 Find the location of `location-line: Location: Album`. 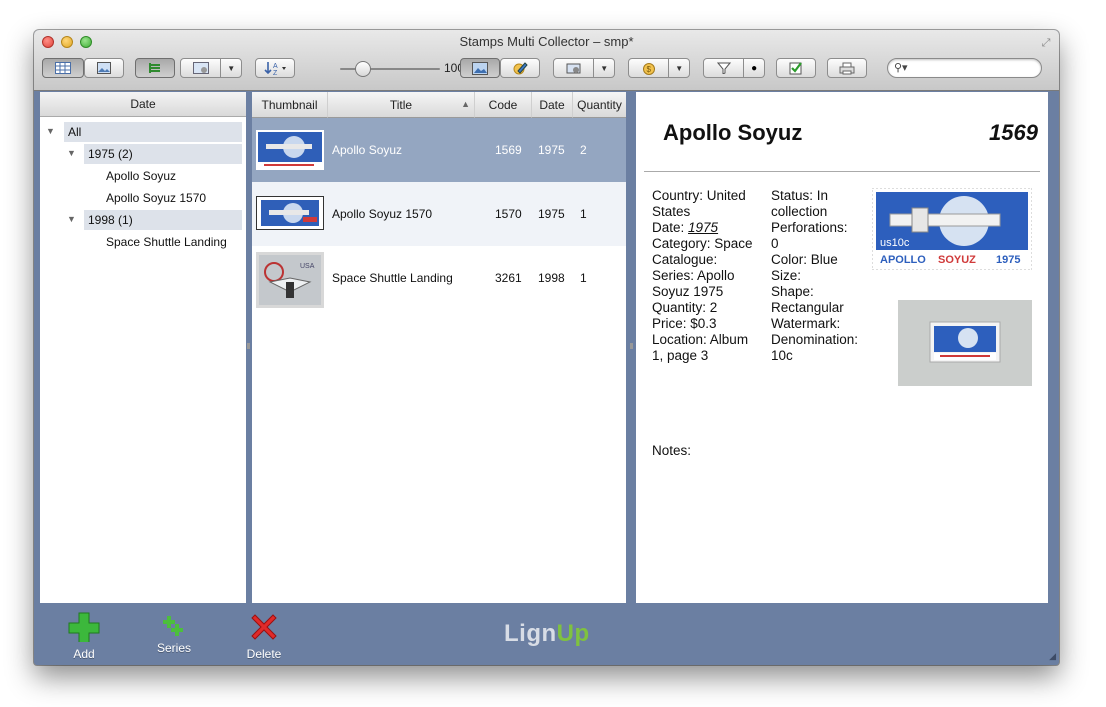

location-line: Location: Album is located at coordinates (700, 339).